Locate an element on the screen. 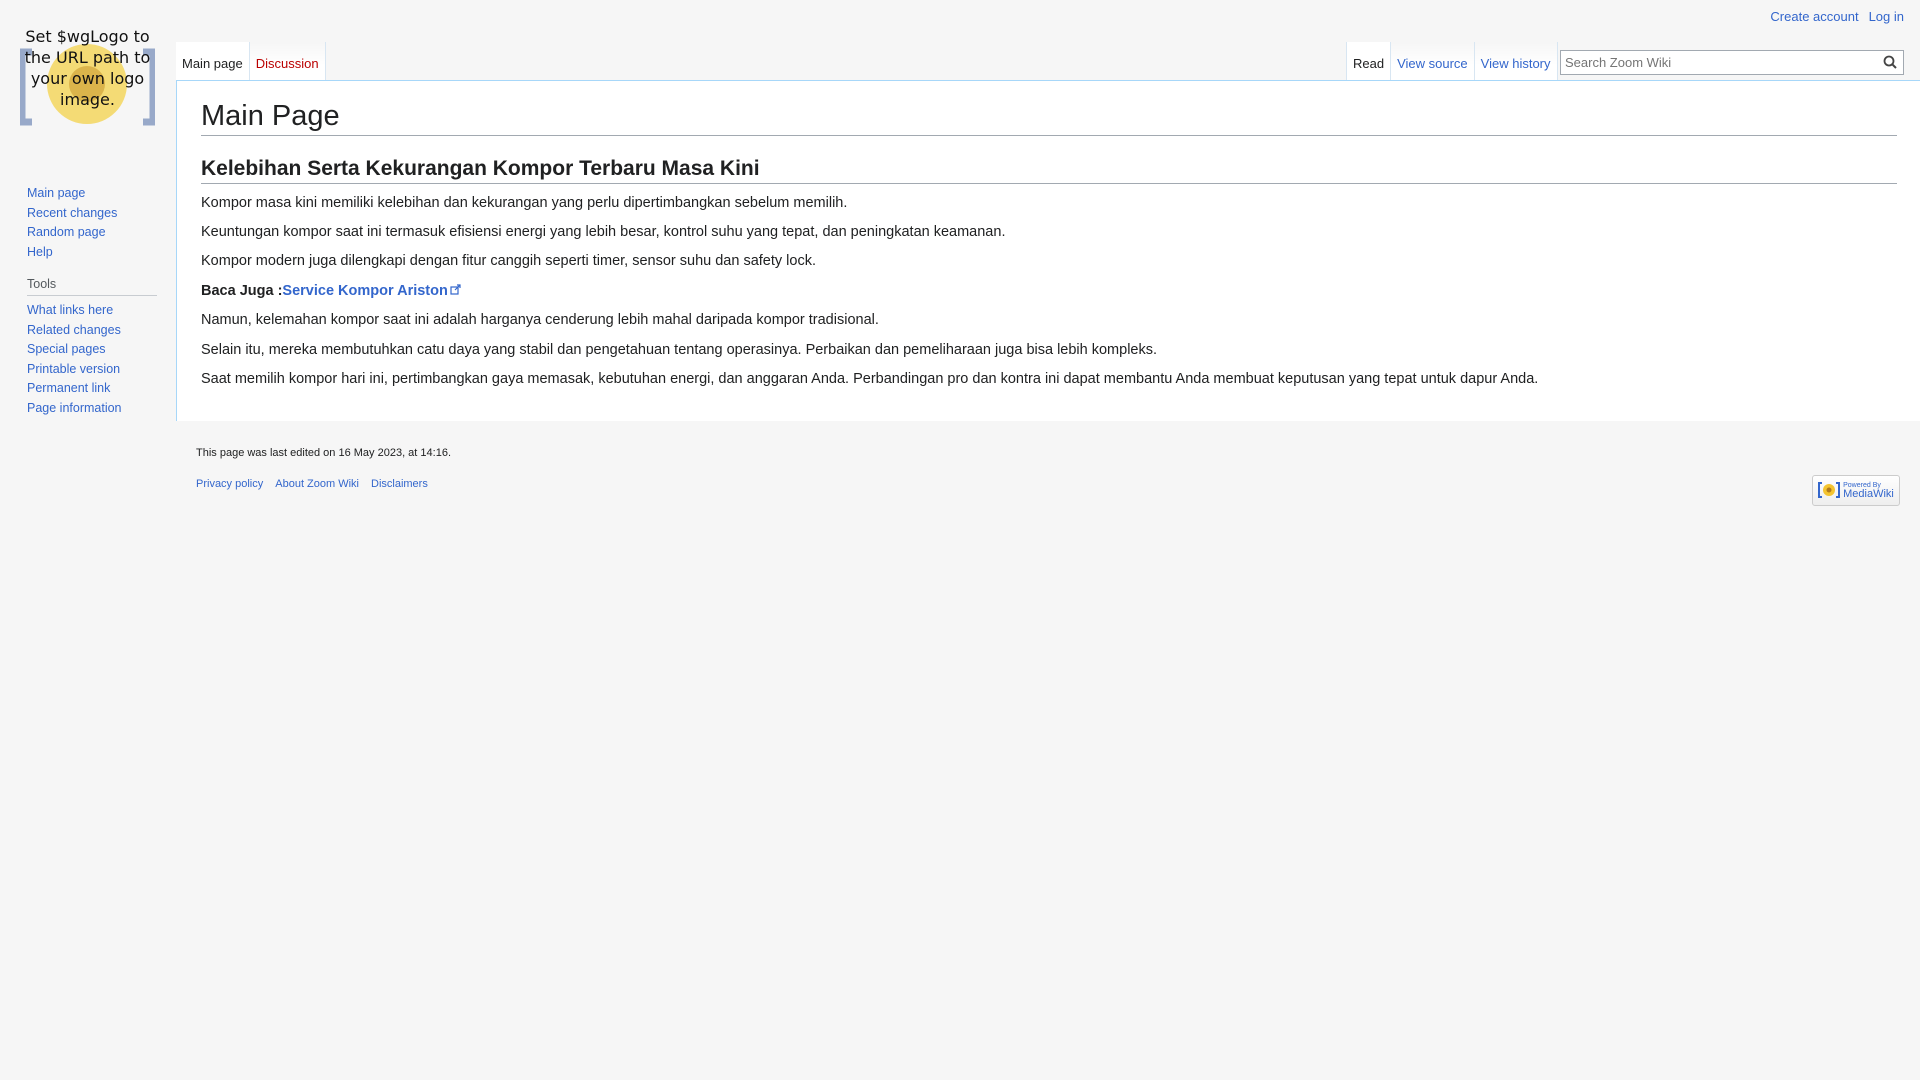 The height and width of the screenshot is (1080, 1920). service-kompor-ariston-link: Service Kompor Ariston is located at coordinates (364, 291).